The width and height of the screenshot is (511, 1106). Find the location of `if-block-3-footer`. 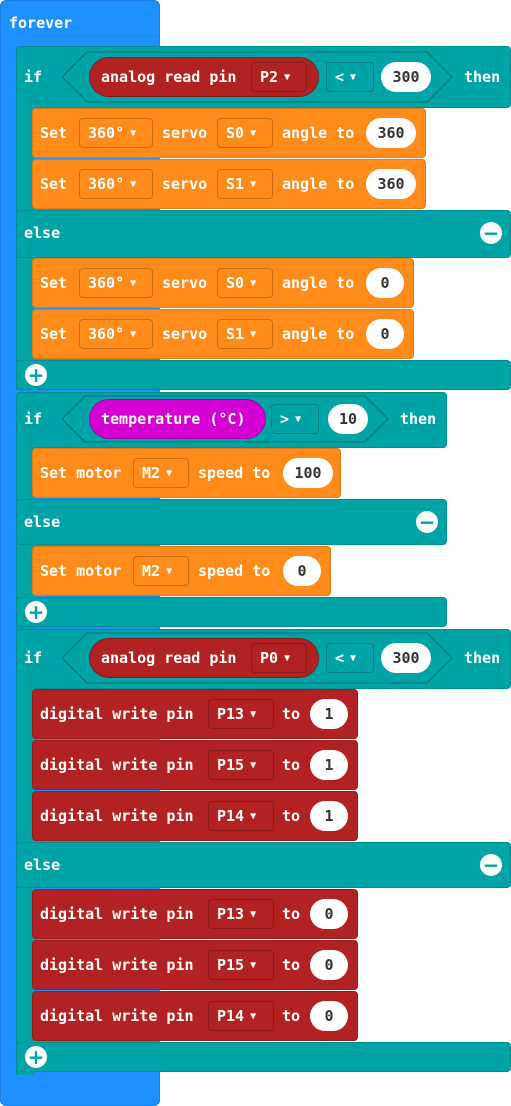

if-block-3-footer is located at coordinates (263, 1057).